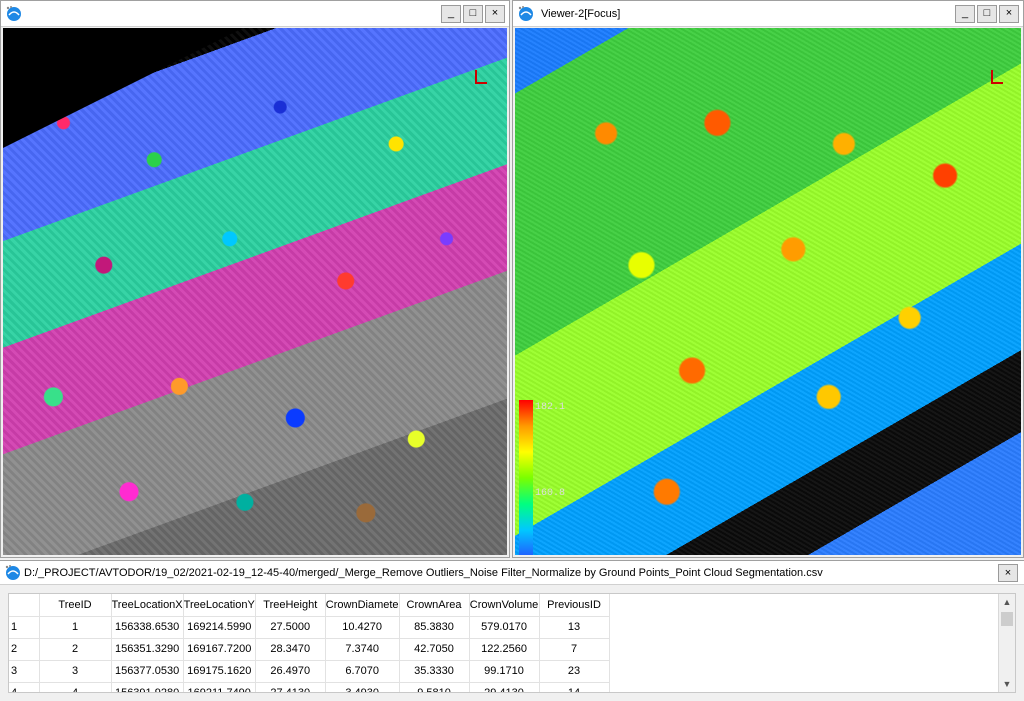  Describe the element at coordinates (75, 671) in the screenshot. I see `cell-treeid: 3` at that location.